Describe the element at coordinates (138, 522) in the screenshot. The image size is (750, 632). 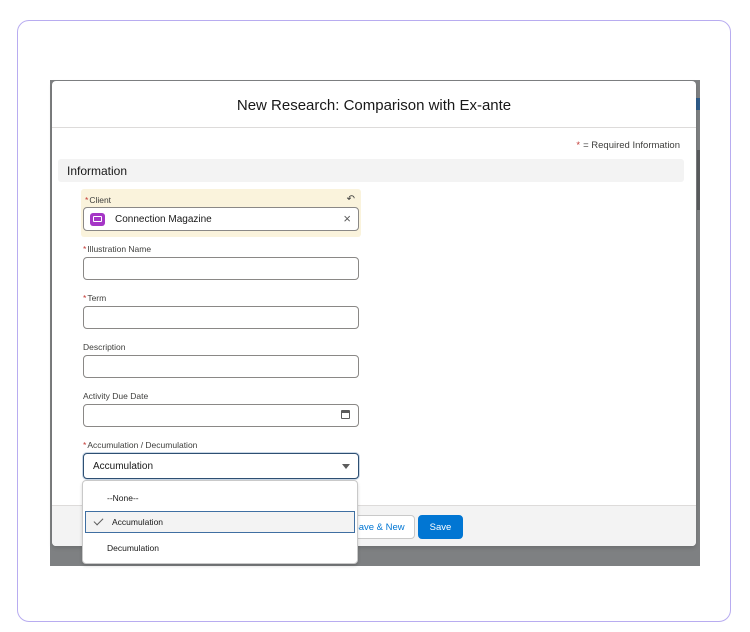
I see `dropdown-option-accumulation-label: Accumulation` at that location.